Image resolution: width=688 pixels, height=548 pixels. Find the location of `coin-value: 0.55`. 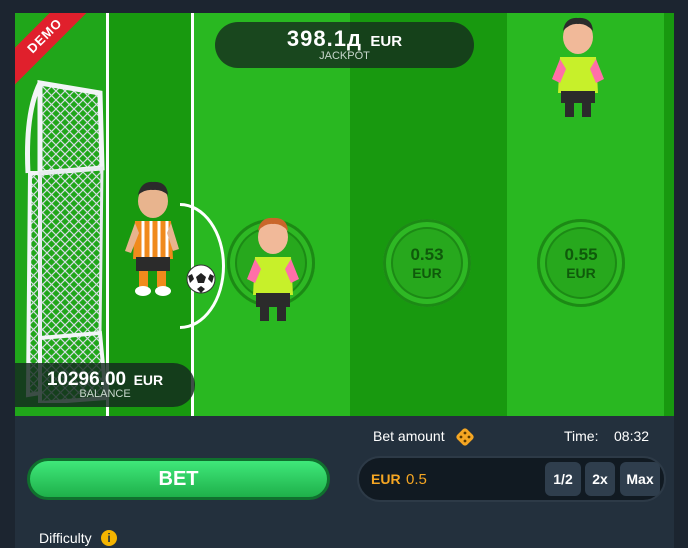

coin-value: 0.55 is located at coordinates (581, 254).